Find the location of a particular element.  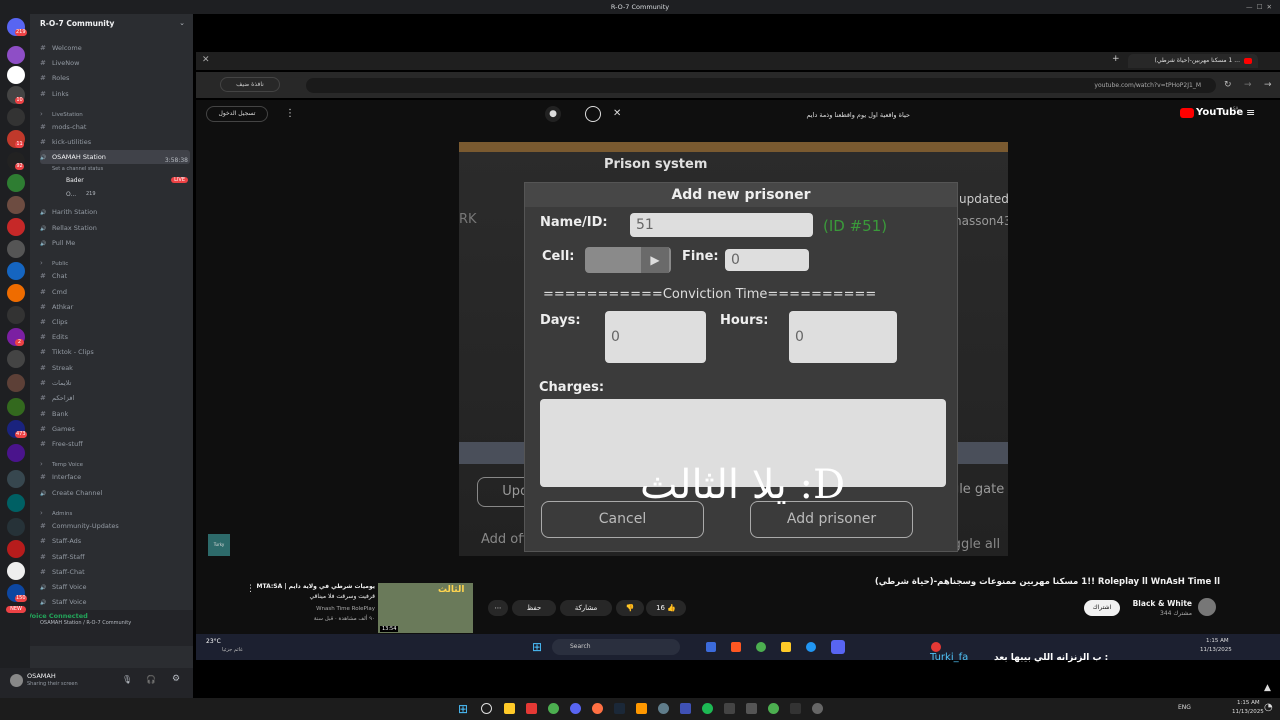

channel-item: # Staff-Chat is located at coordinates (115, 572).